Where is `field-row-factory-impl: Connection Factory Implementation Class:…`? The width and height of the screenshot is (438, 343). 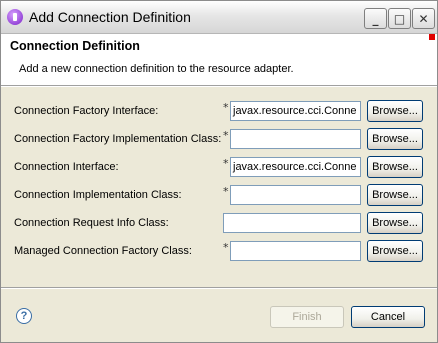
field-row-factory-impl: Connection Factory Implementation Class:… is located at coordinates (219, 139).